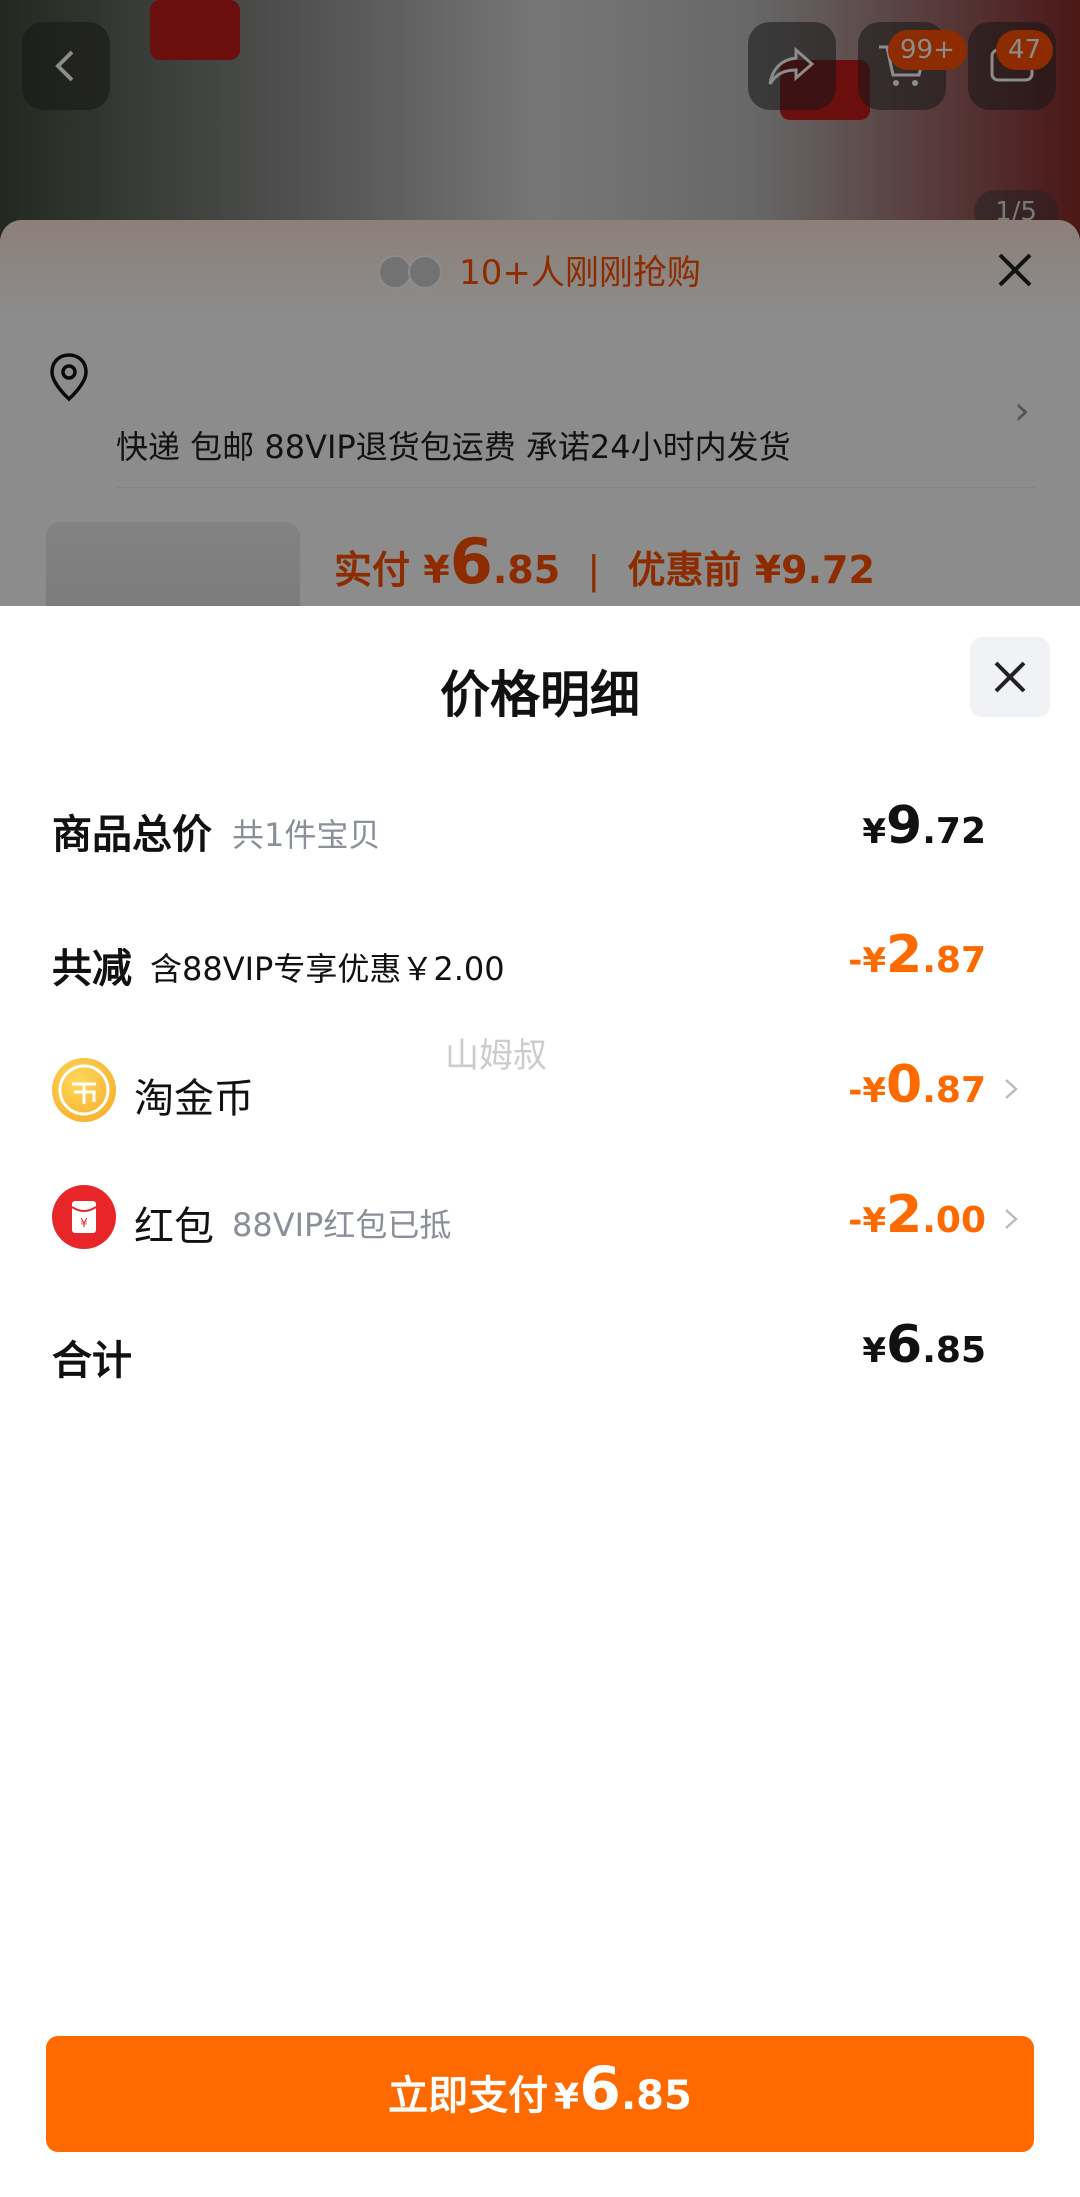 This screenshot has height=2197, width=1080. I want to click on discount-note: 含88VIP专享优惠￥2.00, so click(327, 969).